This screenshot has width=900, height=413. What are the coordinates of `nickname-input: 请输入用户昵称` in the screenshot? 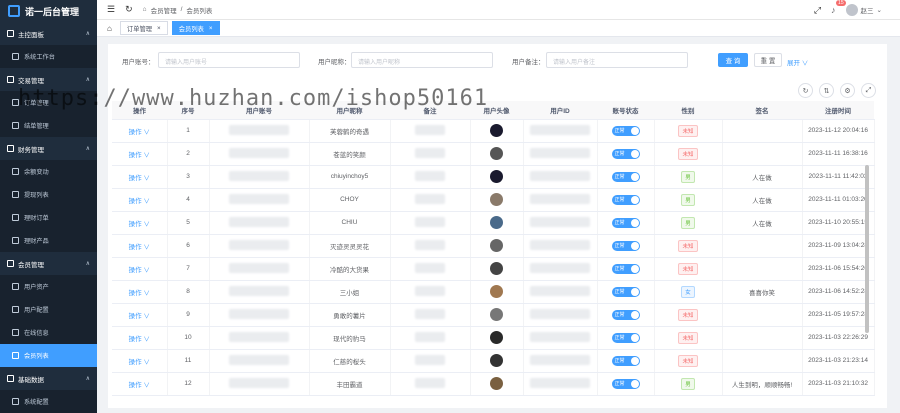 It's located at (422, 60).